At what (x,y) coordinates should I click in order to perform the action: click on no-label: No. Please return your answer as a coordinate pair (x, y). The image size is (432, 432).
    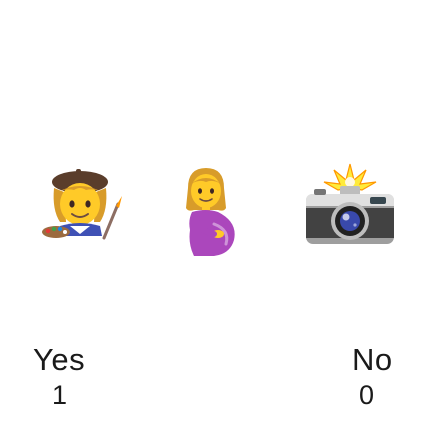
    Looking at the image, I should click on (372, 359).